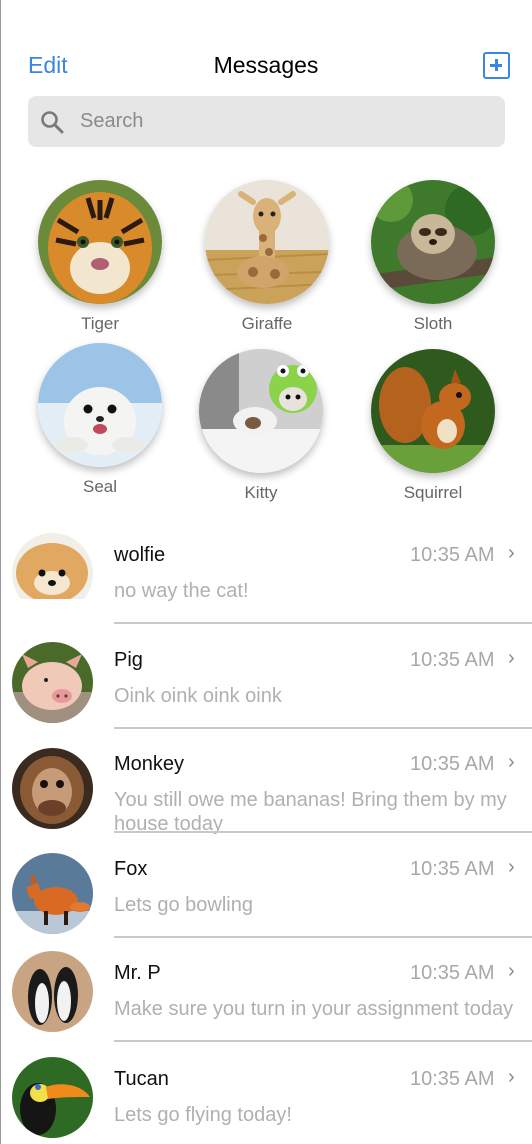 The width and height of the screenshot is (532, 1144). I want to click on favorite-name: Squirrel, so click(433, 492).